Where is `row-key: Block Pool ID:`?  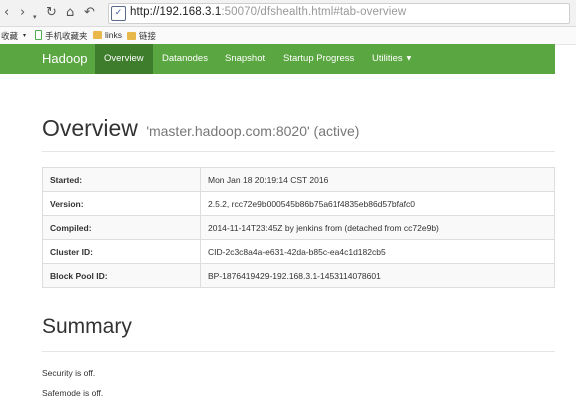
row-key: Block Pool ID: is located at coordinates (121, 275).